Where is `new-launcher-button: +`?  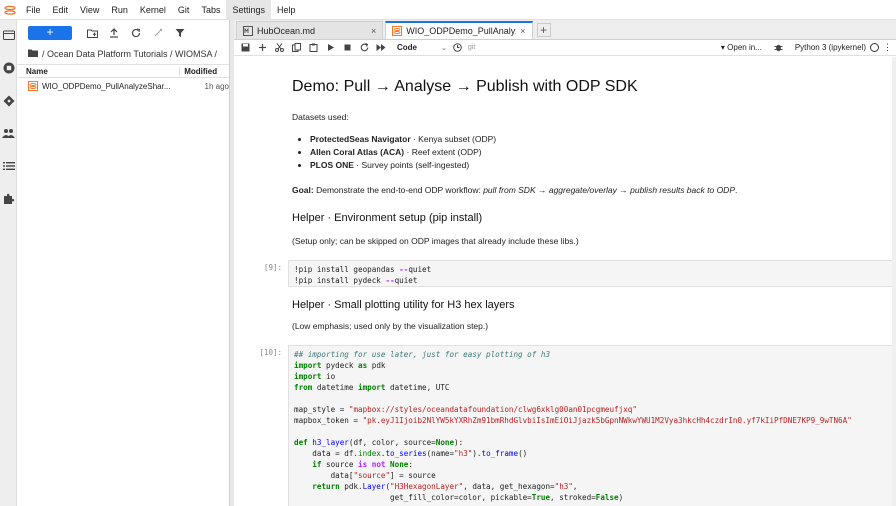
new-launcher-button: + is located at coordinates (50, 33).